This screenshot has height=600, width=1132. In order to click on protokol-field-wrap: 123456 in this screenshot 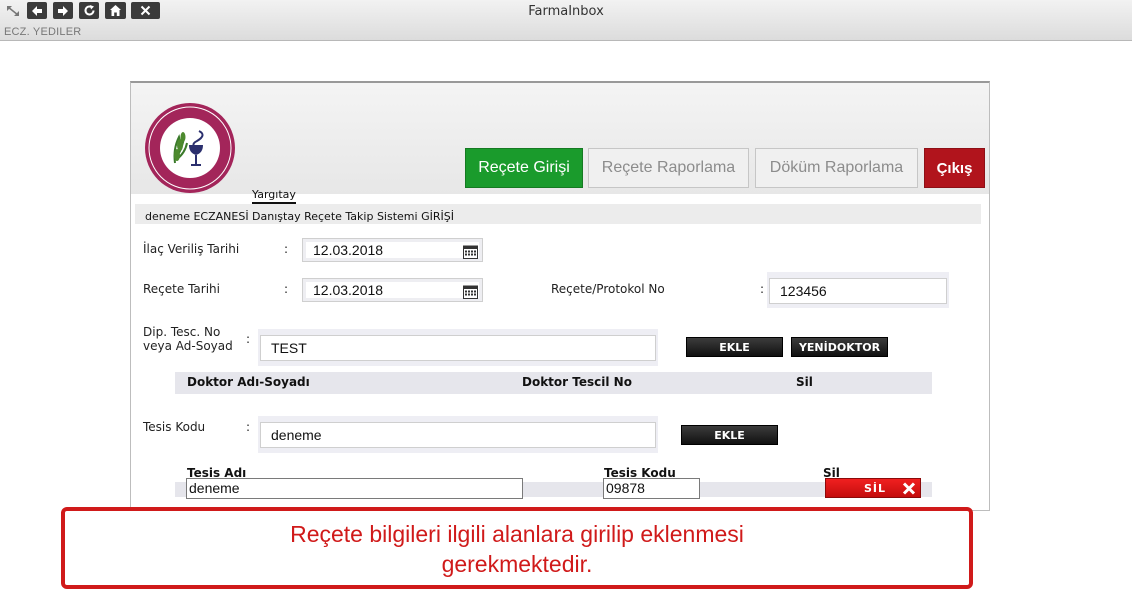, I will do `click(858, 290)`.